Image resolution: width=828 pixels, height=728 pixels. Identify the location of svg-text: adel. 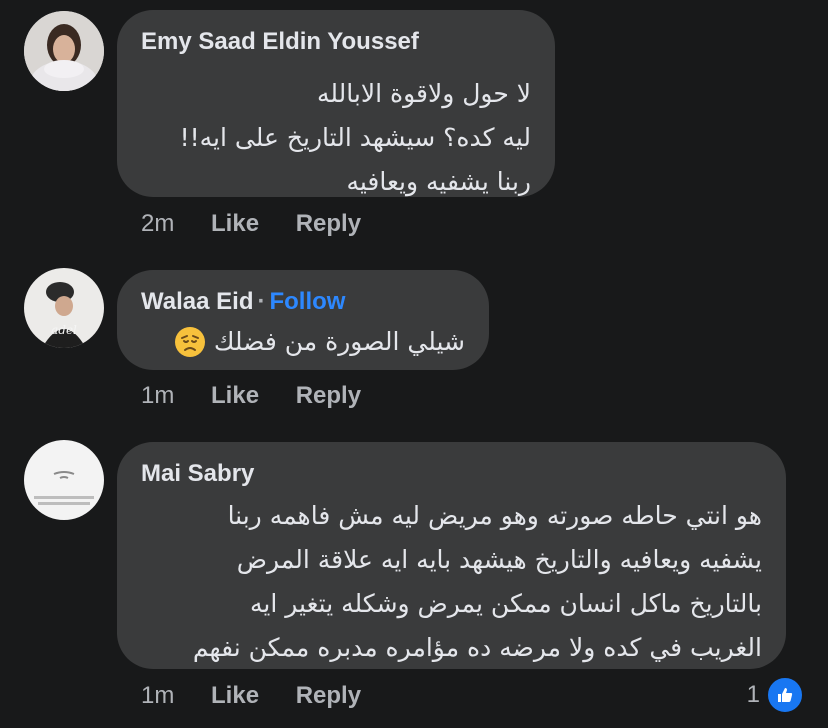
(64, 330).